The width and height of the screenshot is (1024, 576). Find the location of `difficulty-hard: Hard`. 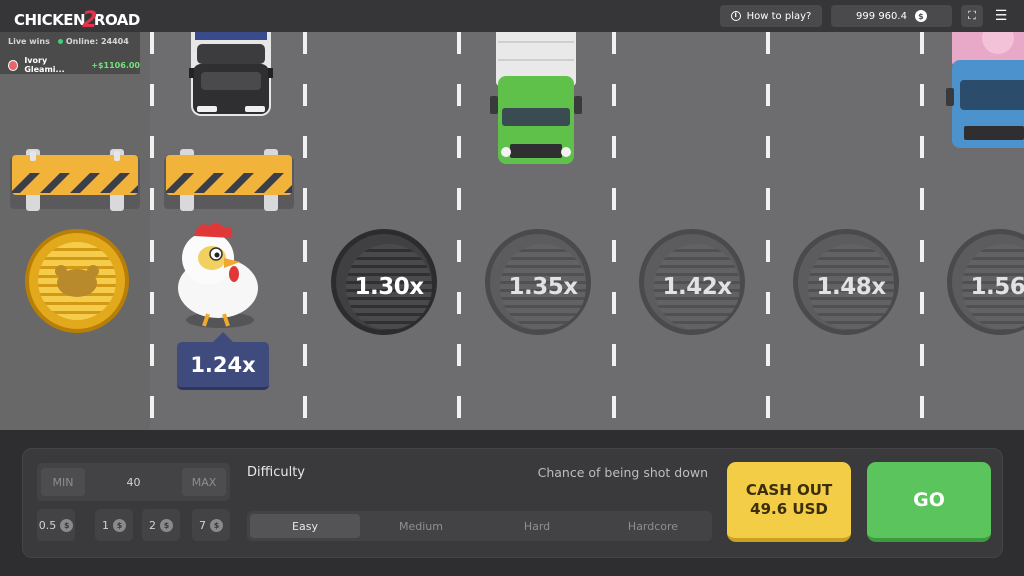

difficulty-hard: Hard is located at coordinates (537, 526).